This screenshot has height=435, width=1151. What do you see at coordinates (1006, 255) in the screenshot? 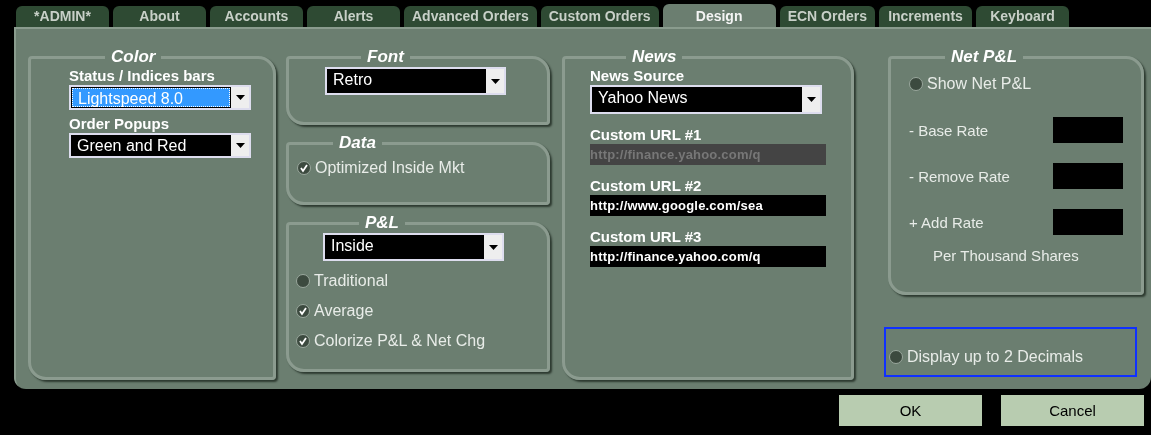
I see `note-text: Per Thousand Shares` at bounding box center [1006, 255].